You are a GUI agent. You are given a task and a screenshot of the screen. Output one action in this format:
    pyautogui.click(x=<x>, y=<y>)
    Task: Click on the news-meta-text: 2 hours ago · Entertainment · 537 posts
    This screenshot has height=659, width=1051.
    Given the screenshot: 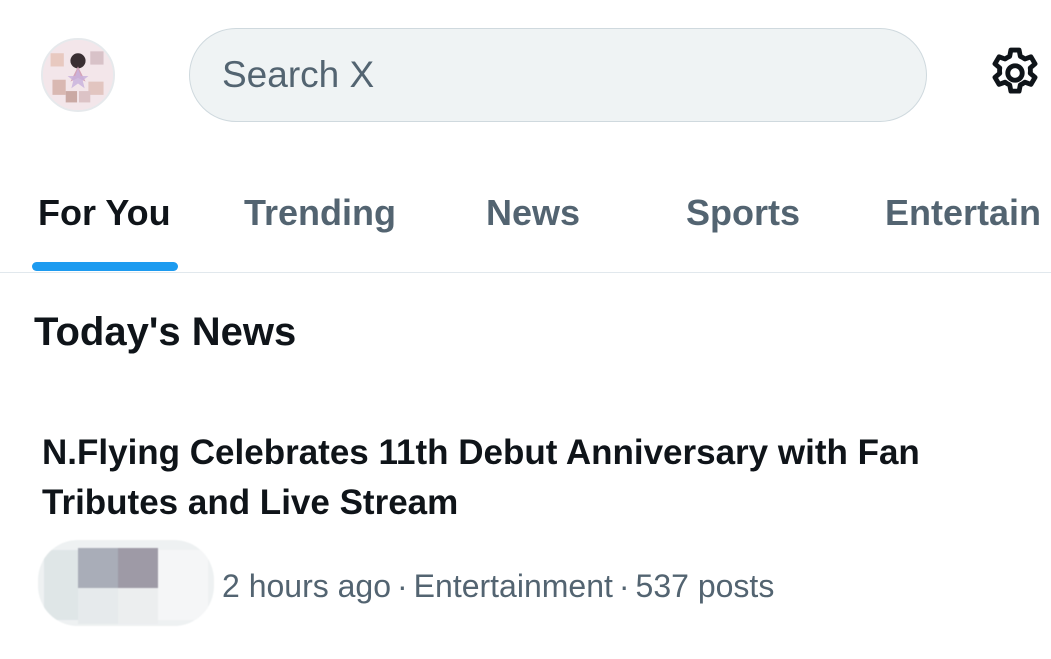 What is the action you would take?
    pyautogui.click(x=498, y=586)
    